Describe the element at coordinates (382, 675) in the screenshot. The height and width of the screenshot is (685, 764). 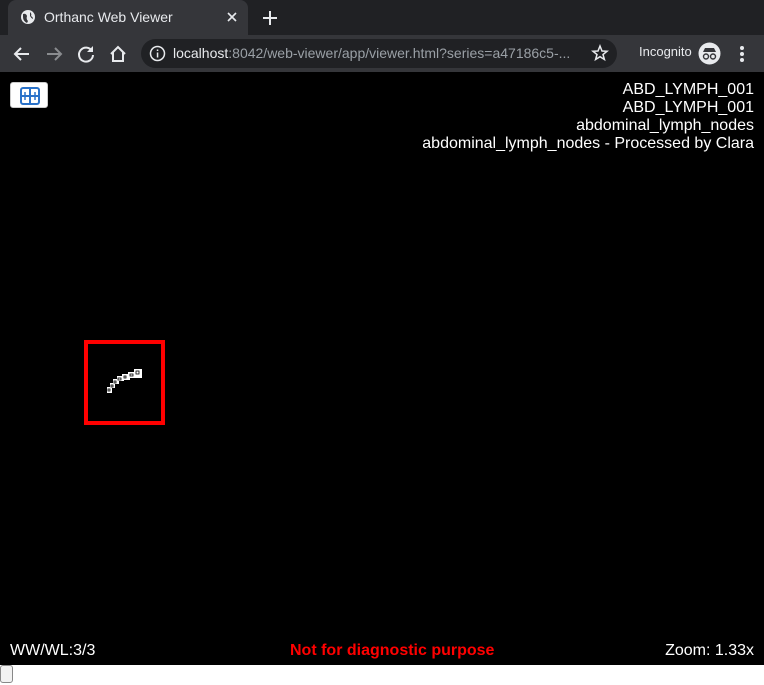
I see `slice-slider` at that location.